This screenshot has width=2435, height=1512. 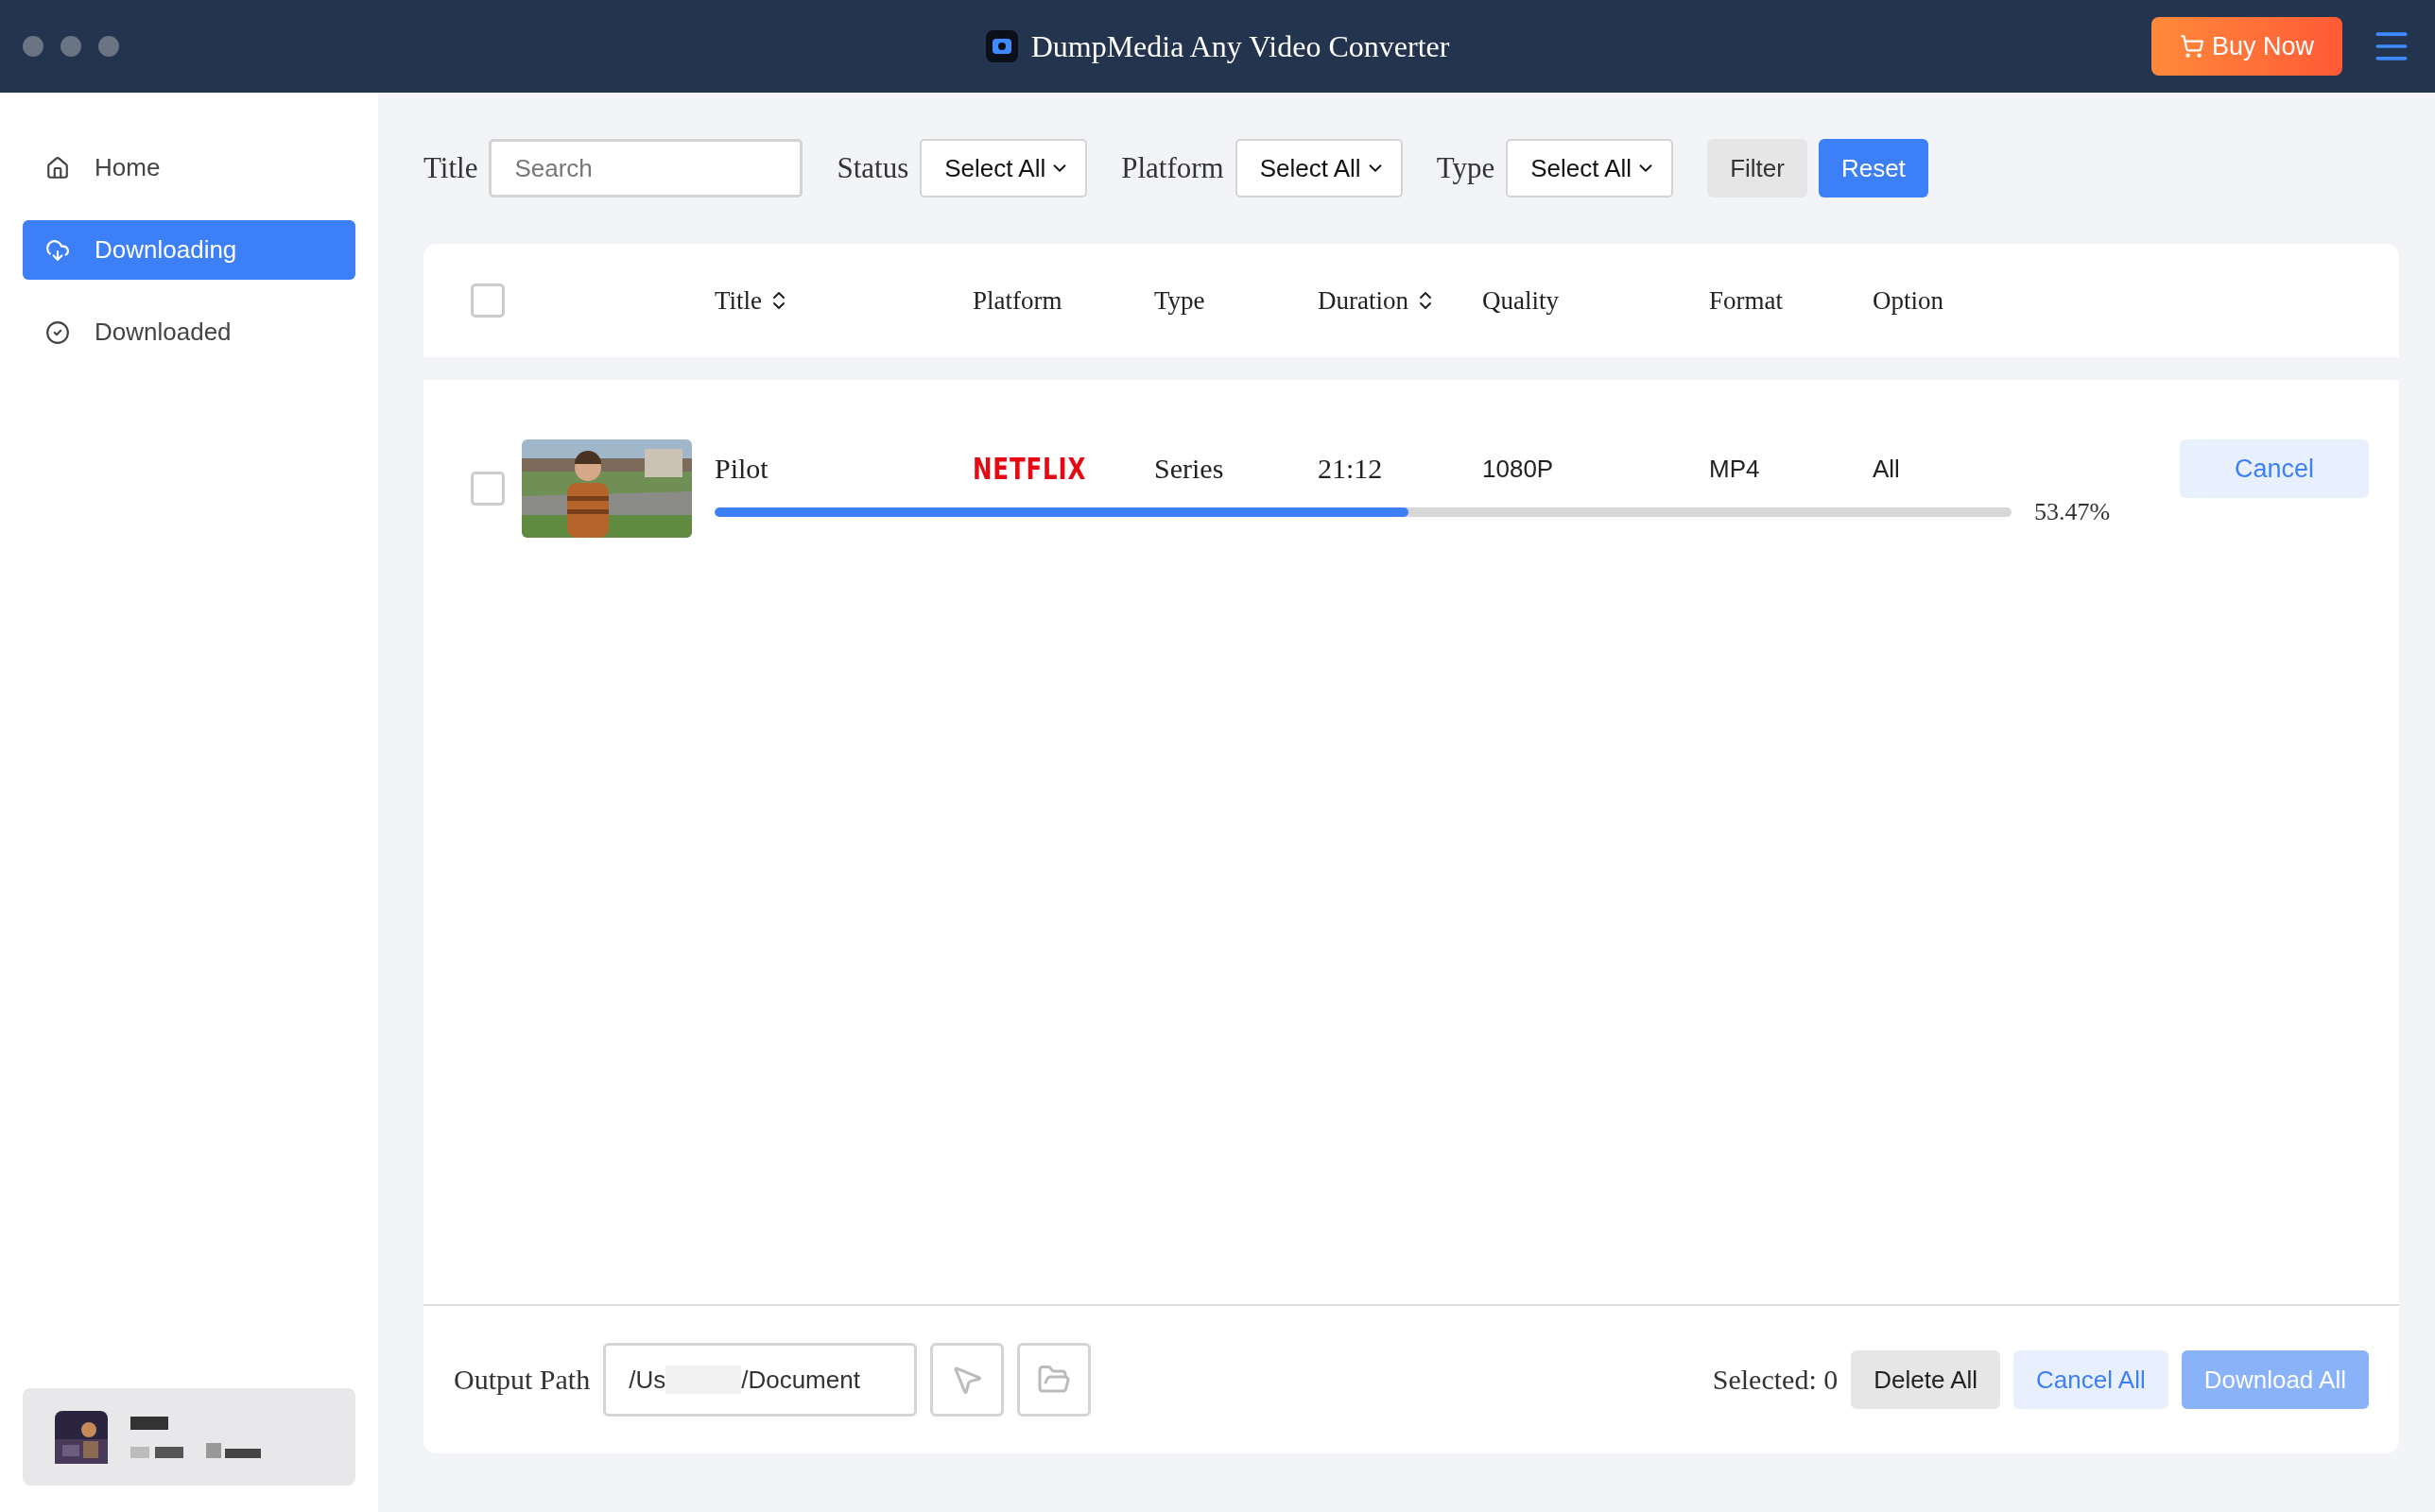 What do you see at coordinates (488, 301) in the screenshot?
I see `select-all-checkbox` at bounding box center [488, 301].